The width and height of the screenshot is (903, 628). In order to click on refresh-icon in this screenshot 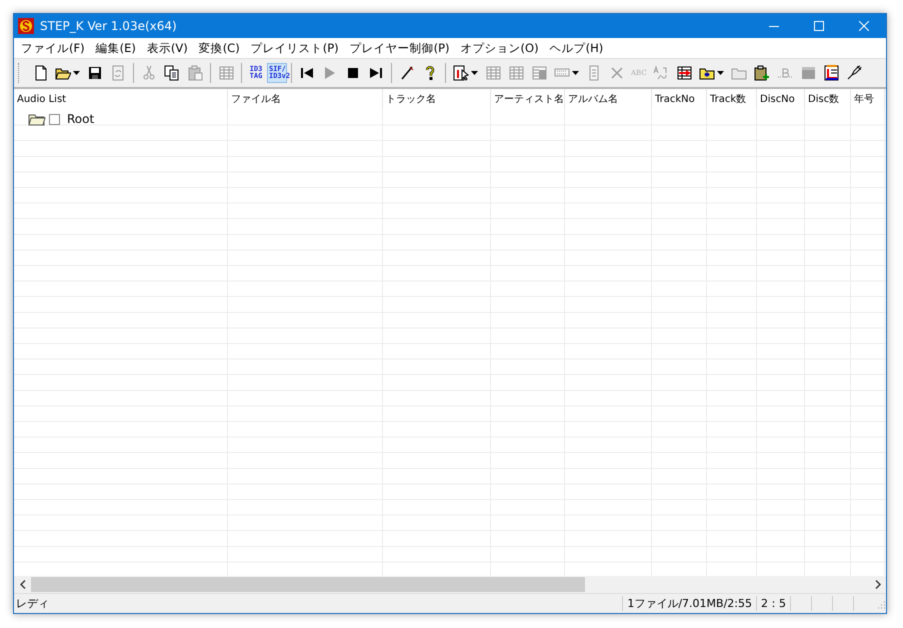, I will do `click(118, 73)`.